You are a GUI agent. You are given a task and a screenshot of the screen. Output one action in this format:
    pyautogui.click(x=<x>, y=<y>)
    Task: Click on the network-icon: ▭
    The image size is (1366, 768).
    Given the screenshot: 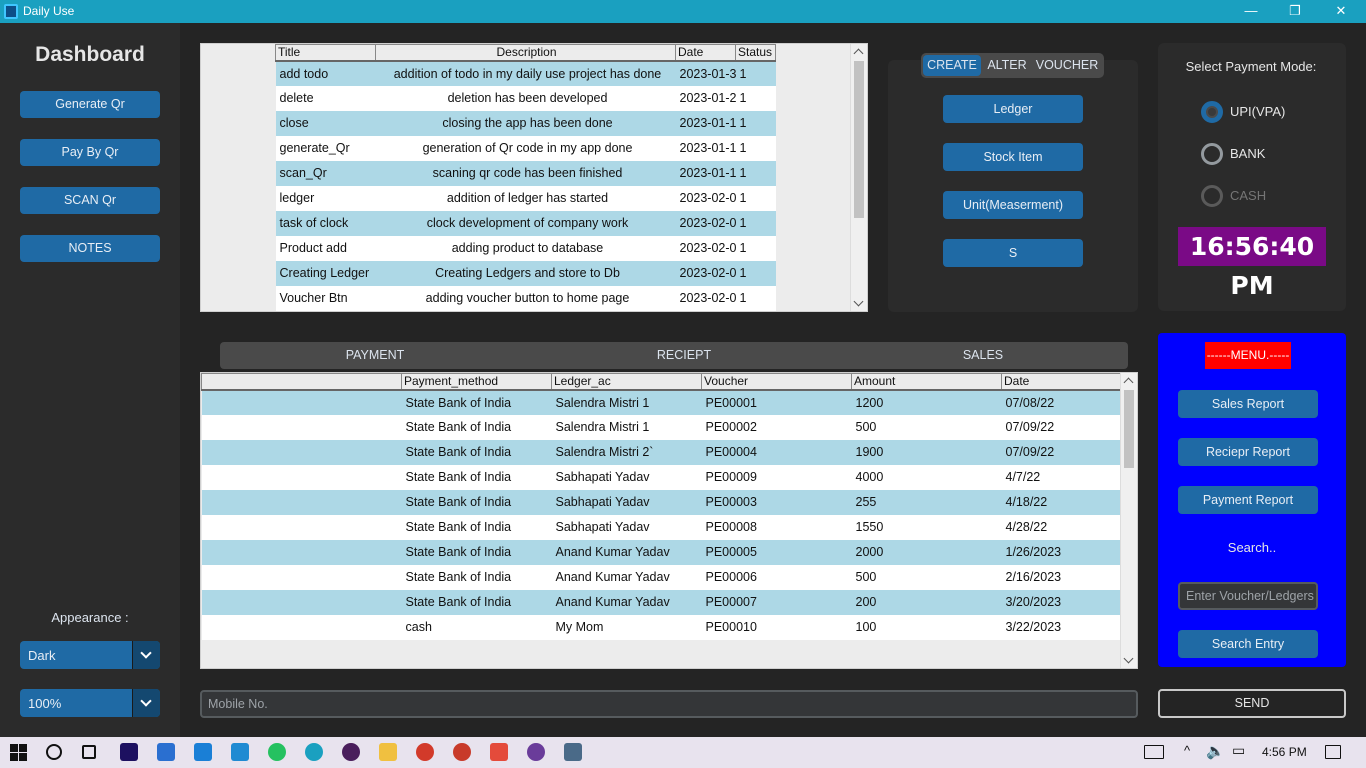 What is the action you would take?
    pyautogui.click(x=1238, y=750)
    